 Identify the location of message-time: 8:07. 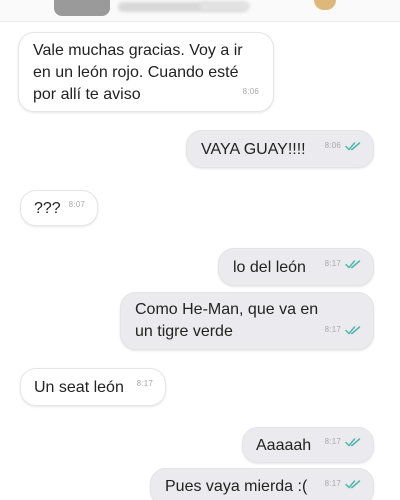
(76, 204).